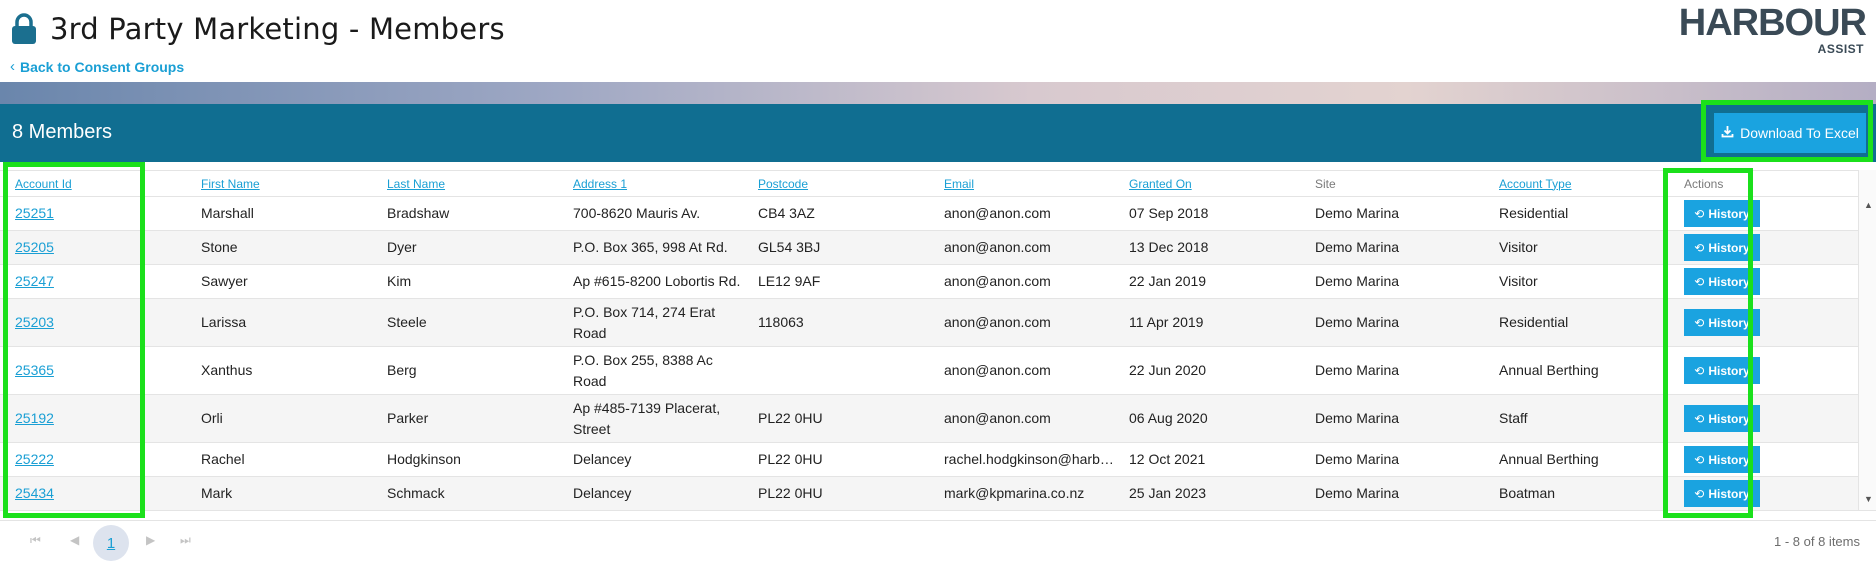  Describe the element at coordinates (1576, 213) in the screenshot. I see `account-type-cell: Residential` at that location.